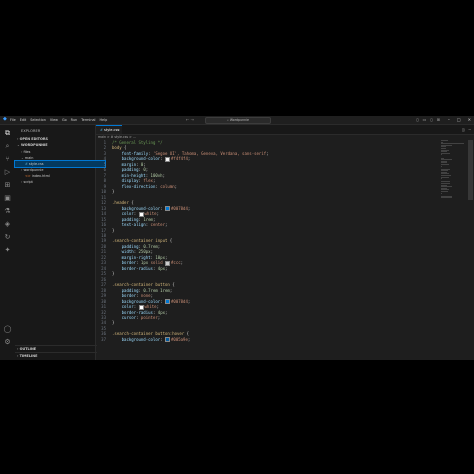  Describe the element at coordinates (34, 145) in the screenshot. I see `project-label: WORDPUNNIE` at that location.